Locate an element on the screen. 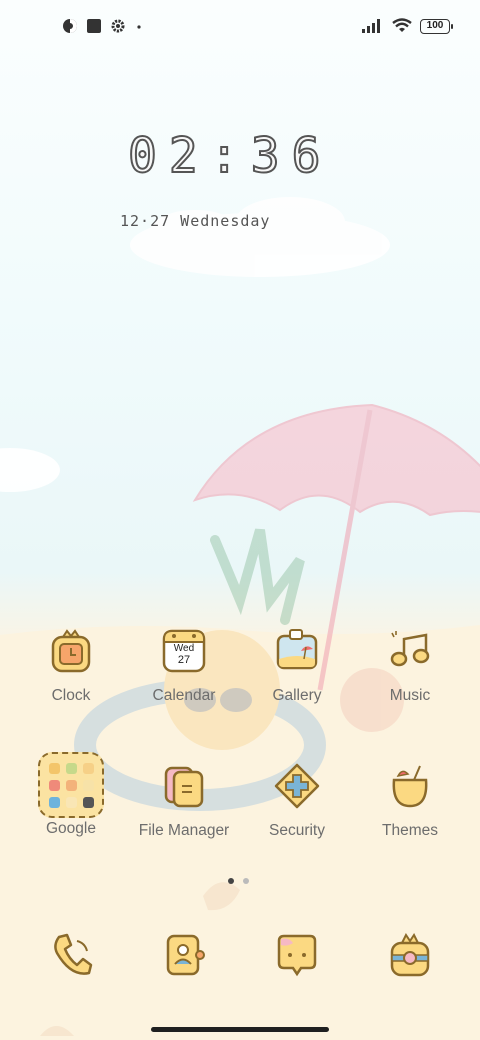 The width and height of the screenshot is (480, 1040). app-calendar: Wed 27 Calendar is located at coordinates (184, 666).